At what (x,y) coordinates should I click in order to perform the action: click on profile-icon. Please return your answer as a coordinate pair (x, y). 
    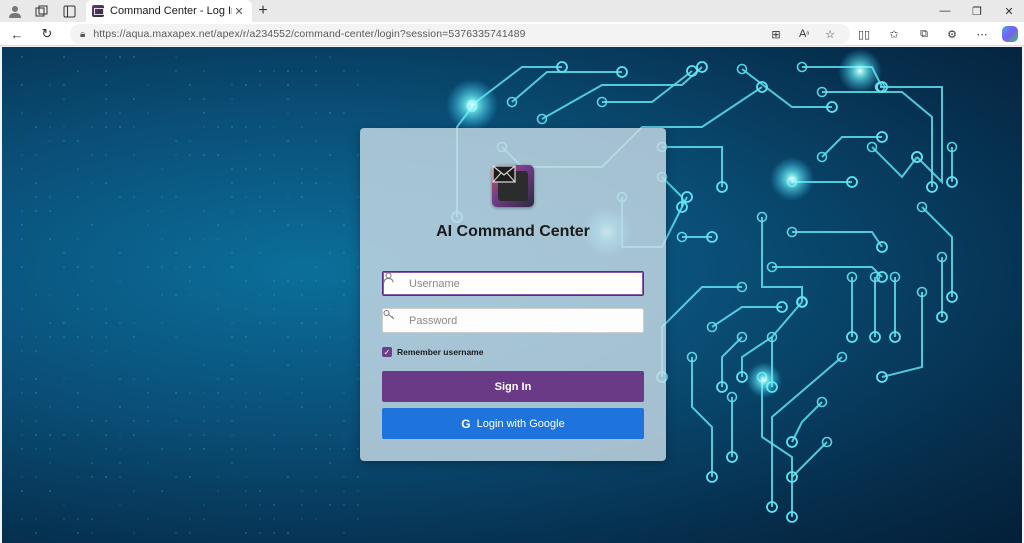
    Looking at the image, I should click on (15, 11).